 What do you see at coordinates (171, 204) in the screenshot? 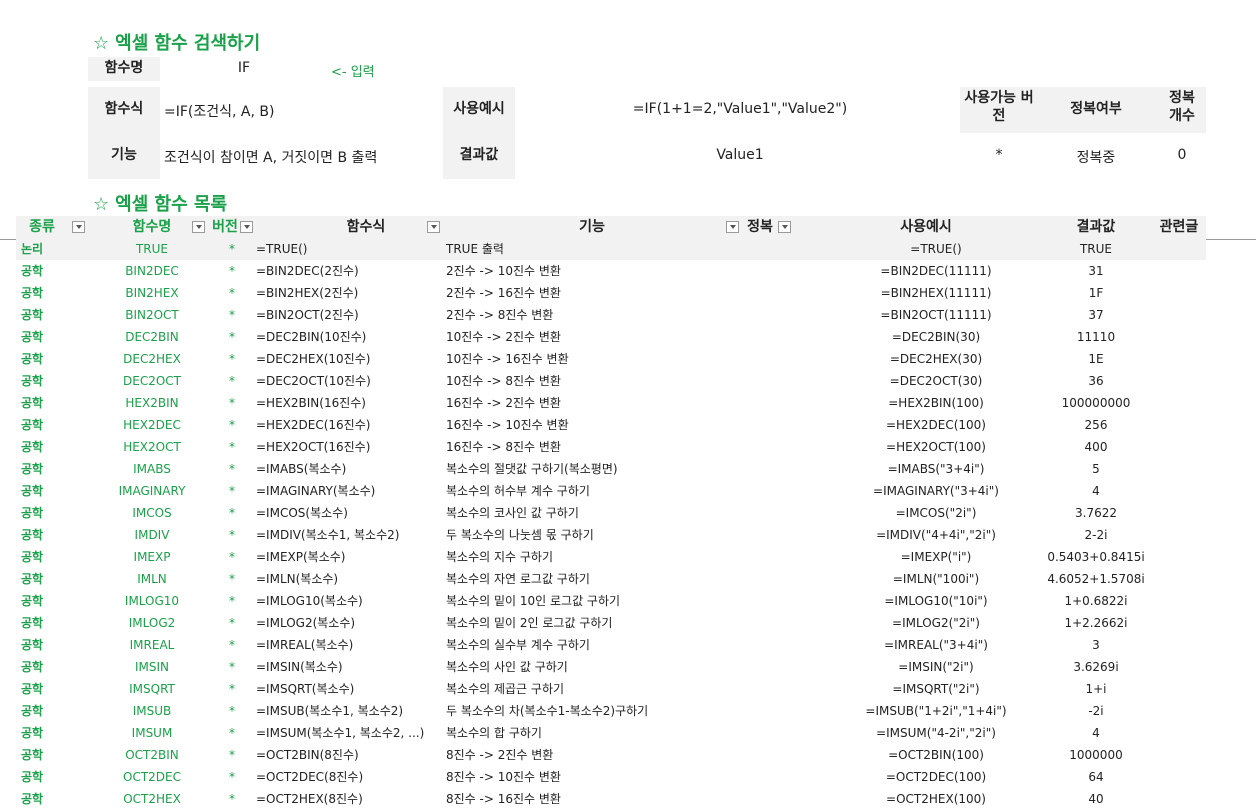
I see `list-title-text: 엑셀 함수 목록` at bounding box center [171, 204].